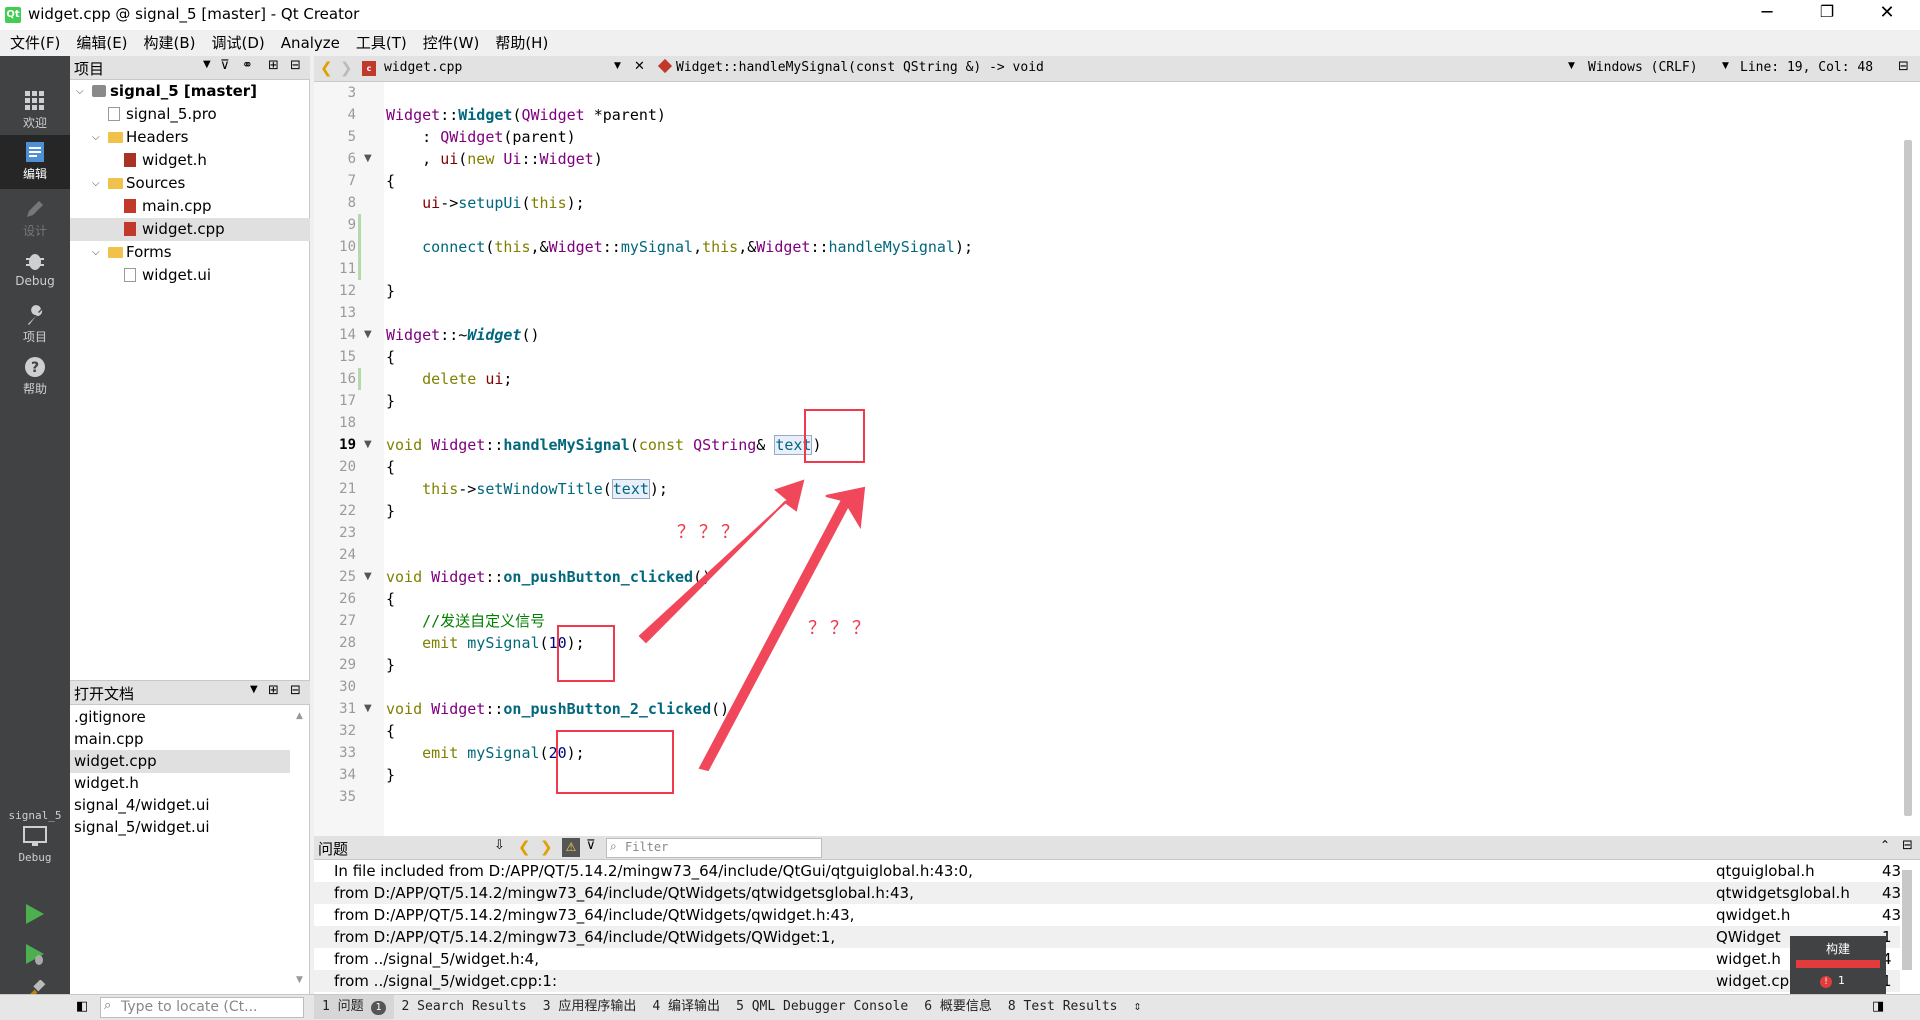 The image size is (1920, 1020). I want to click on warning-filter-icon: ⚠, so click(571, 847).